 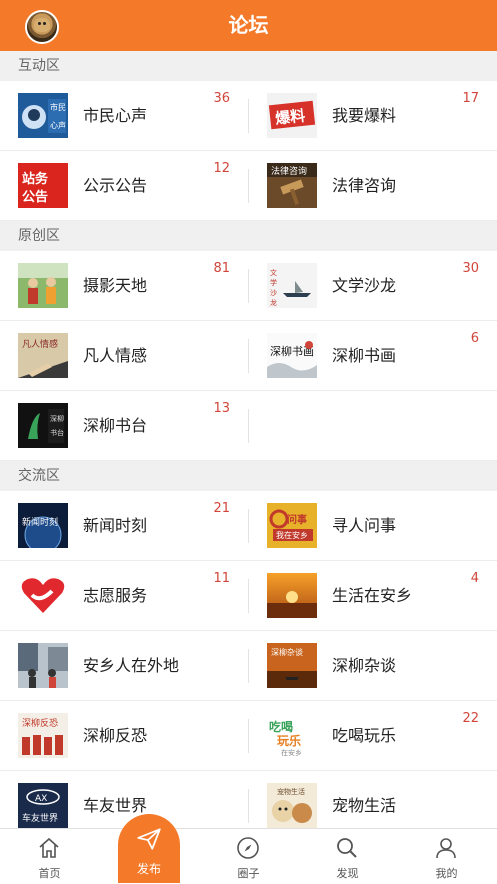 I want to click on baoliao-thumbnail: 爆料, so click(x=292, y=115).